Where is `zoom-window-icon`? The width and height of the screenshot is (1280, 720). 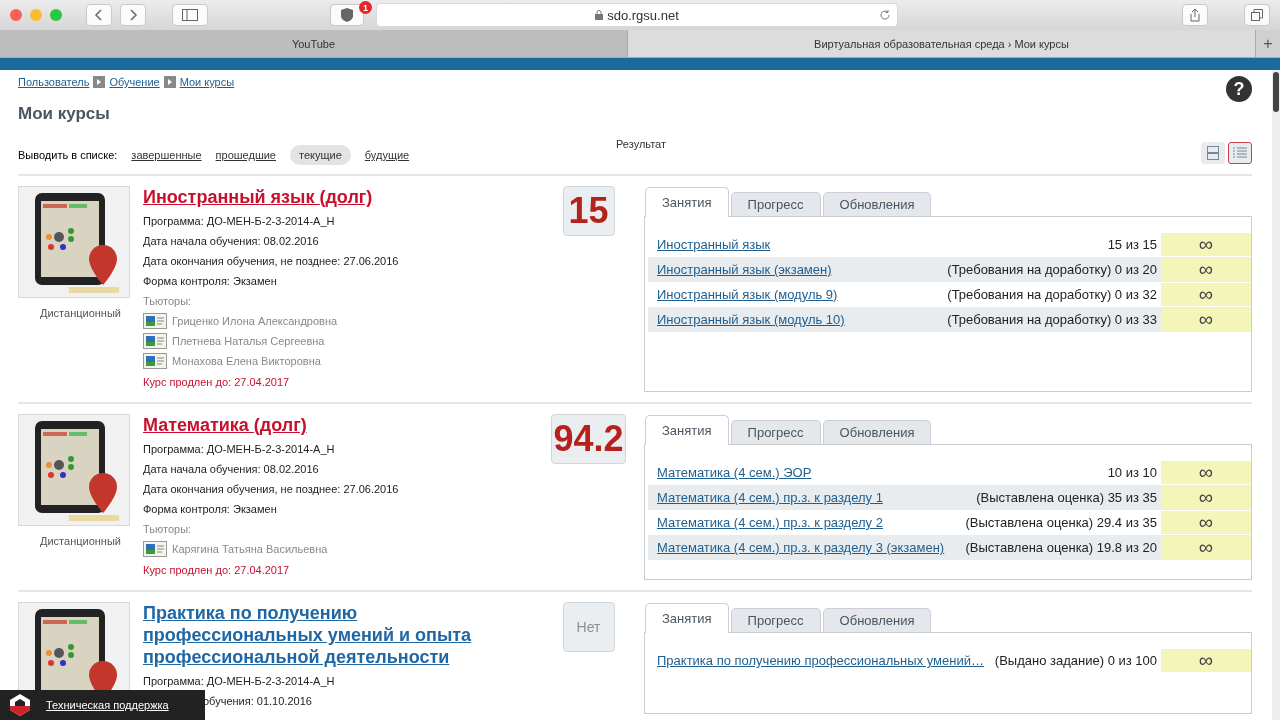
zoom-window-icon is located at coordinates (56, 15).